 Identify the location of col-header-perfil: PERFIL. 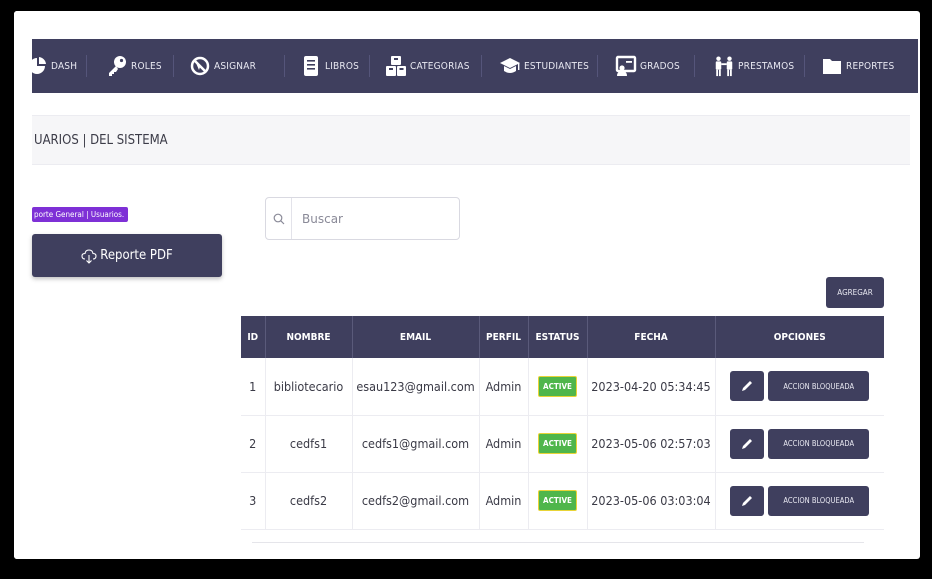
(504, 337).